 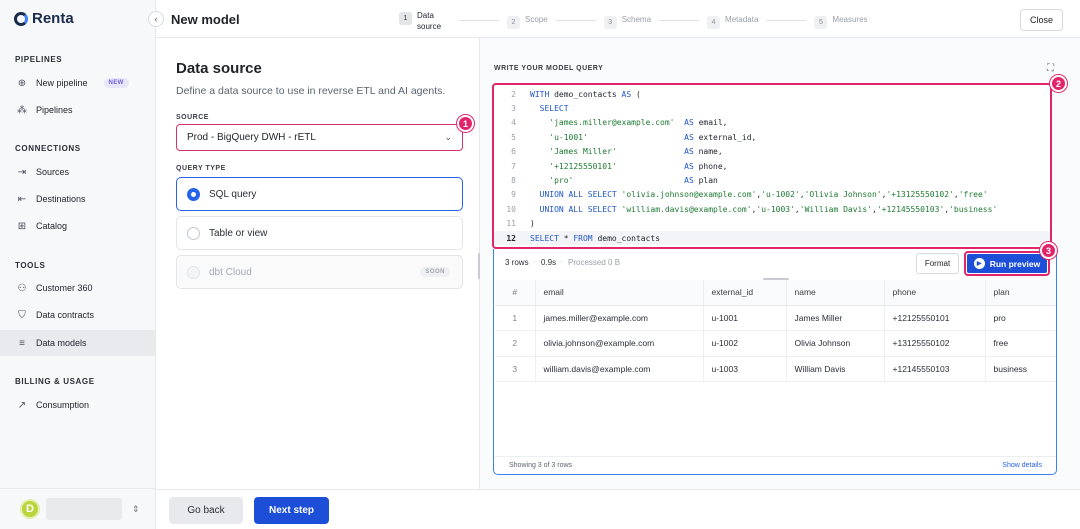 What do you see at coordinates (448, 137) in the screenshot?
I see `chevron-down-icon: ⌄` at bounding box center [448, 137].